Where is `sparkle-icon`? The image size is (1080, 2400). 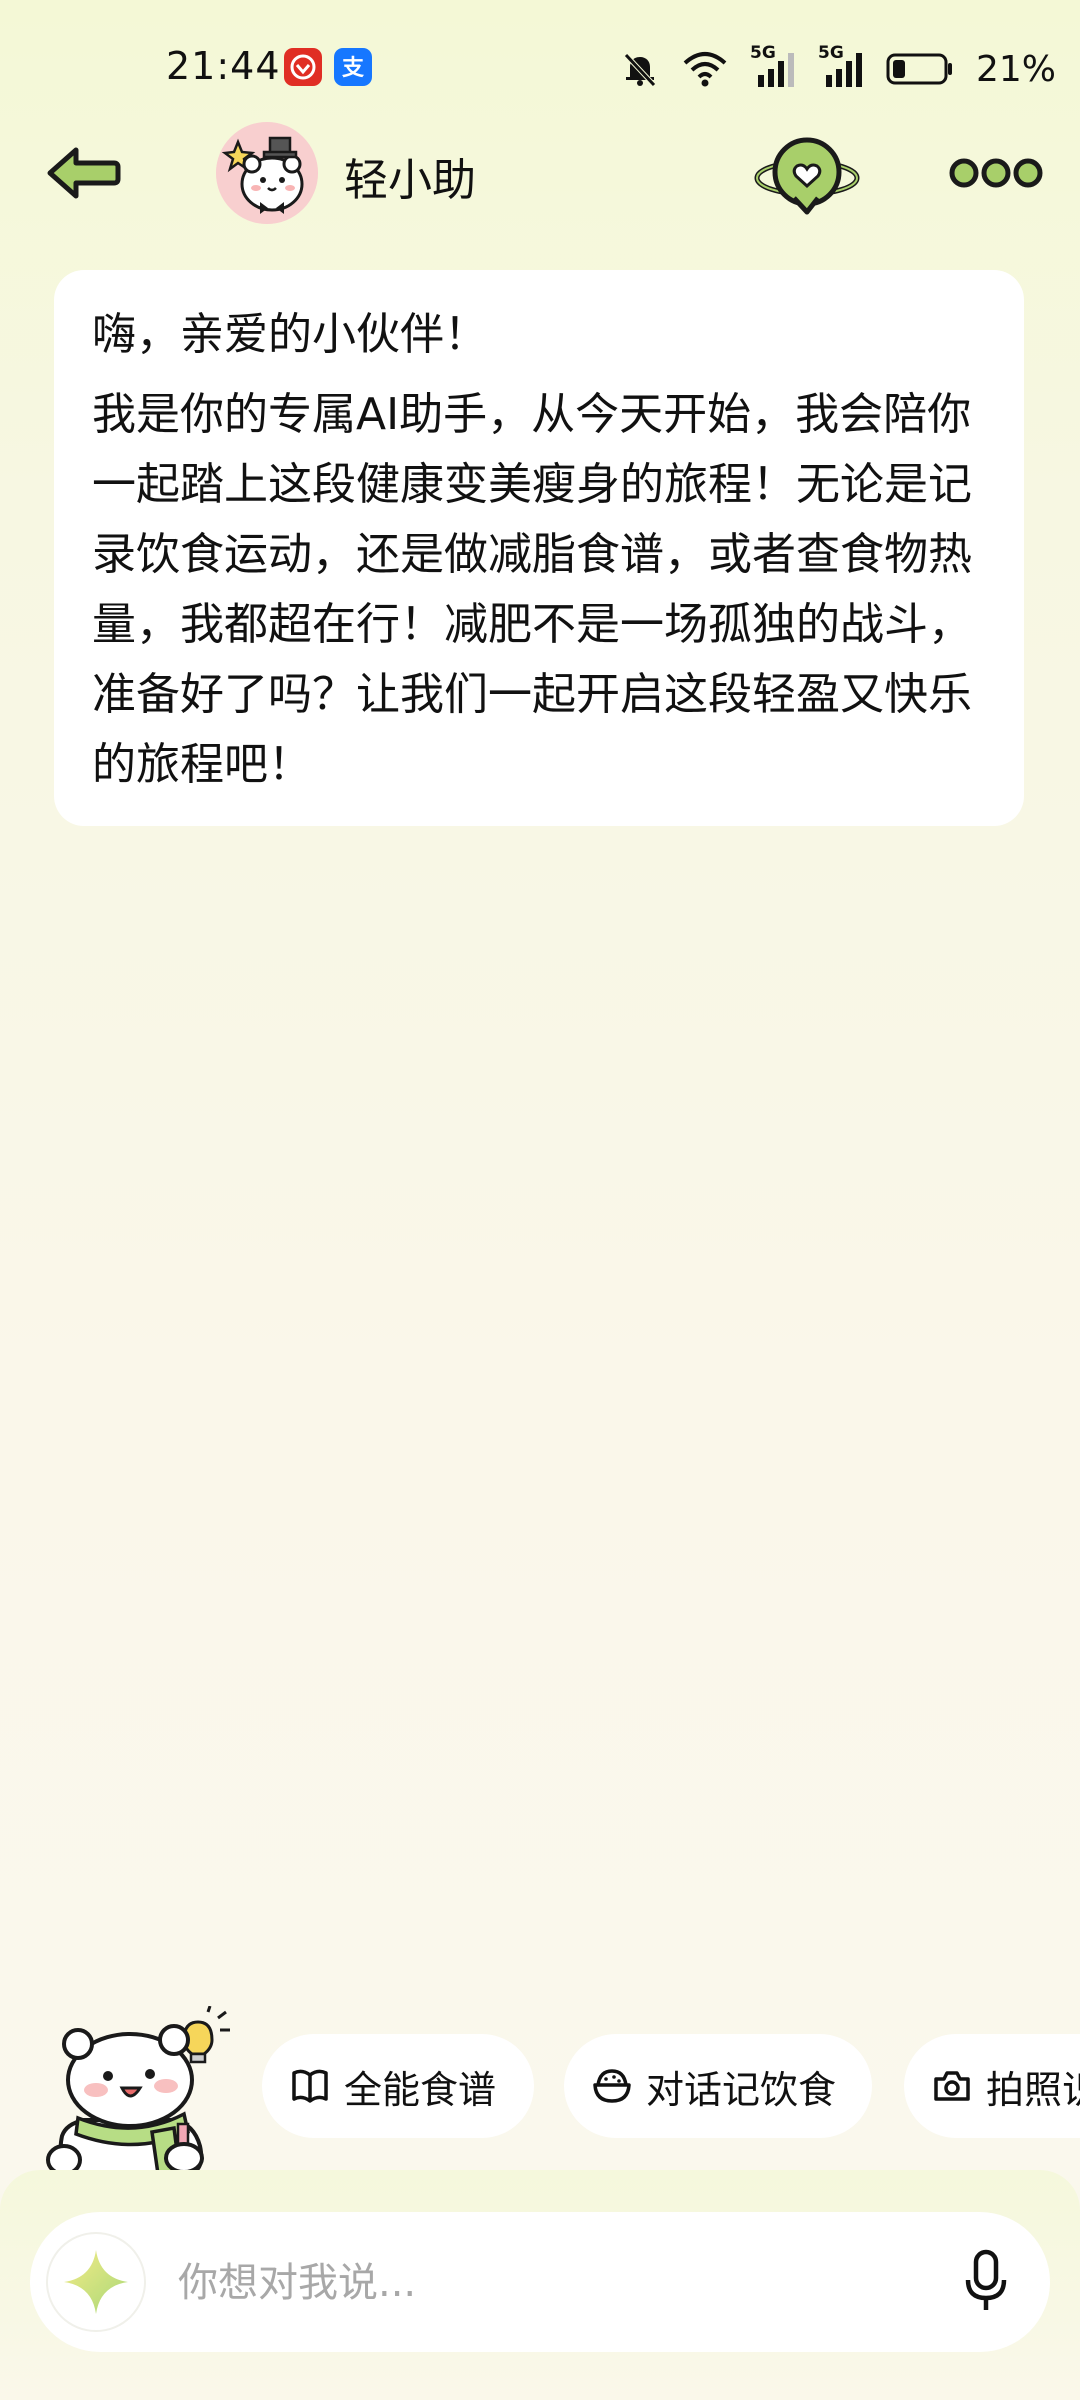
sparkle-icon is located at coordinates (96, 2282).